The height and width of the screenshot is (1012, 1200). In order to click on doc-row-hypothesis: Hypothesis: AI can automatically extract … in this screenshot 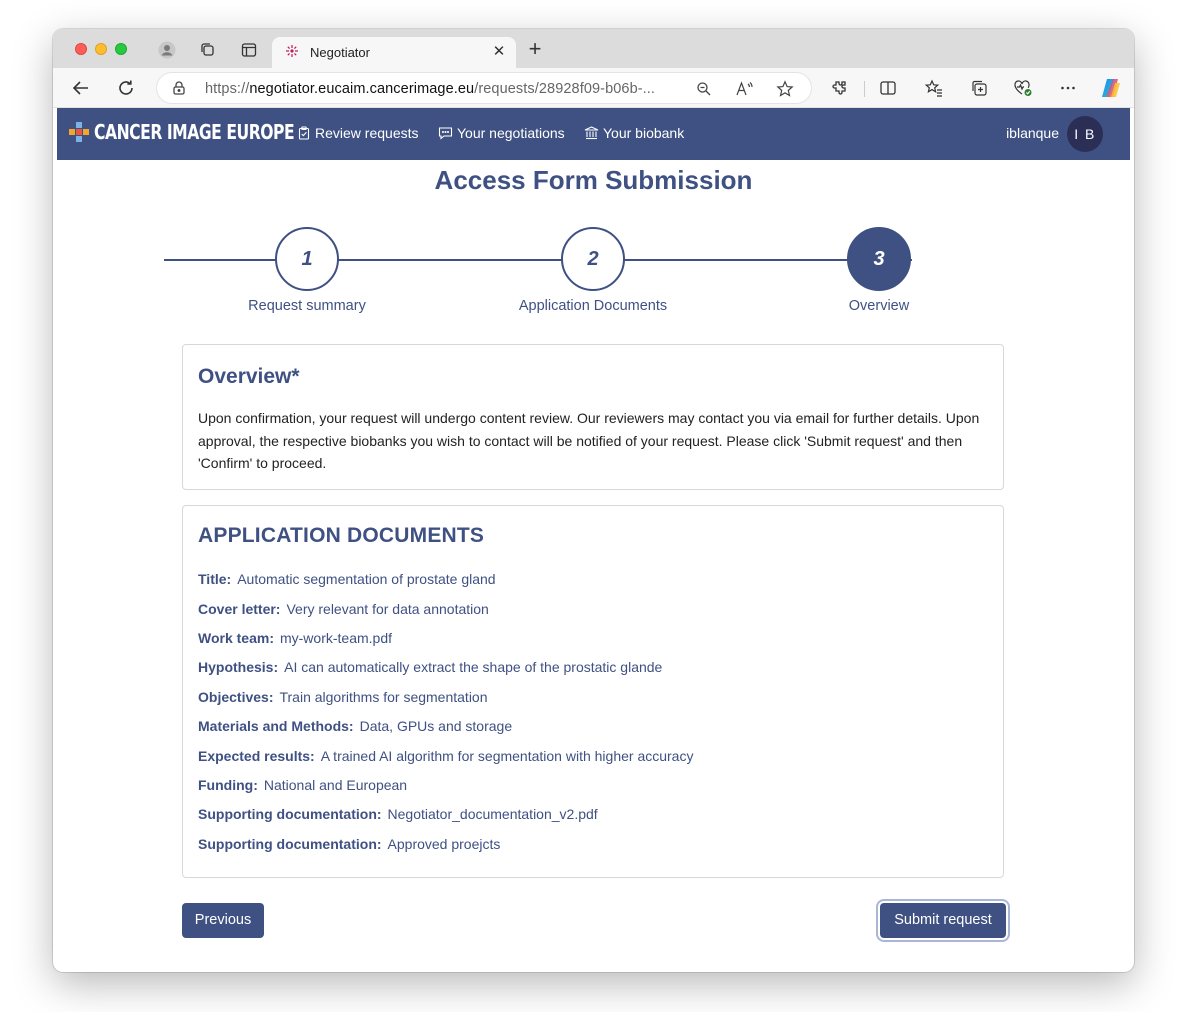, I will do `click(430, 667)`.